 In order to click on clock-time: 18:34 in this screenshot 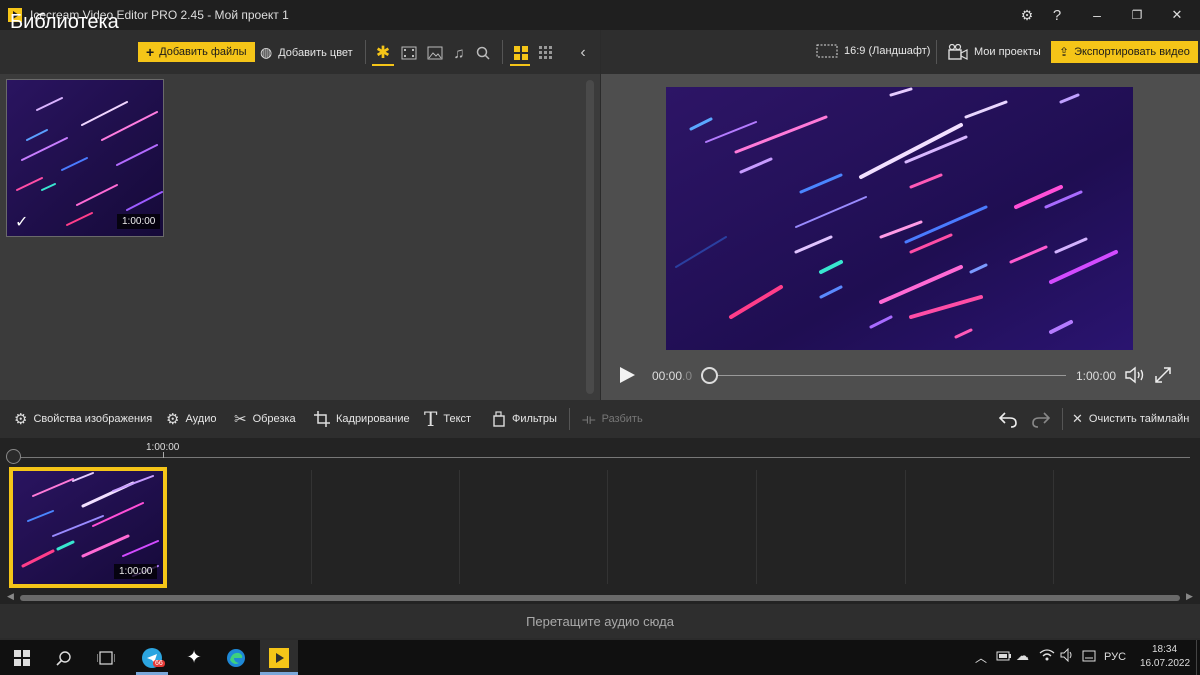, I will do `click(1164, 649)`.